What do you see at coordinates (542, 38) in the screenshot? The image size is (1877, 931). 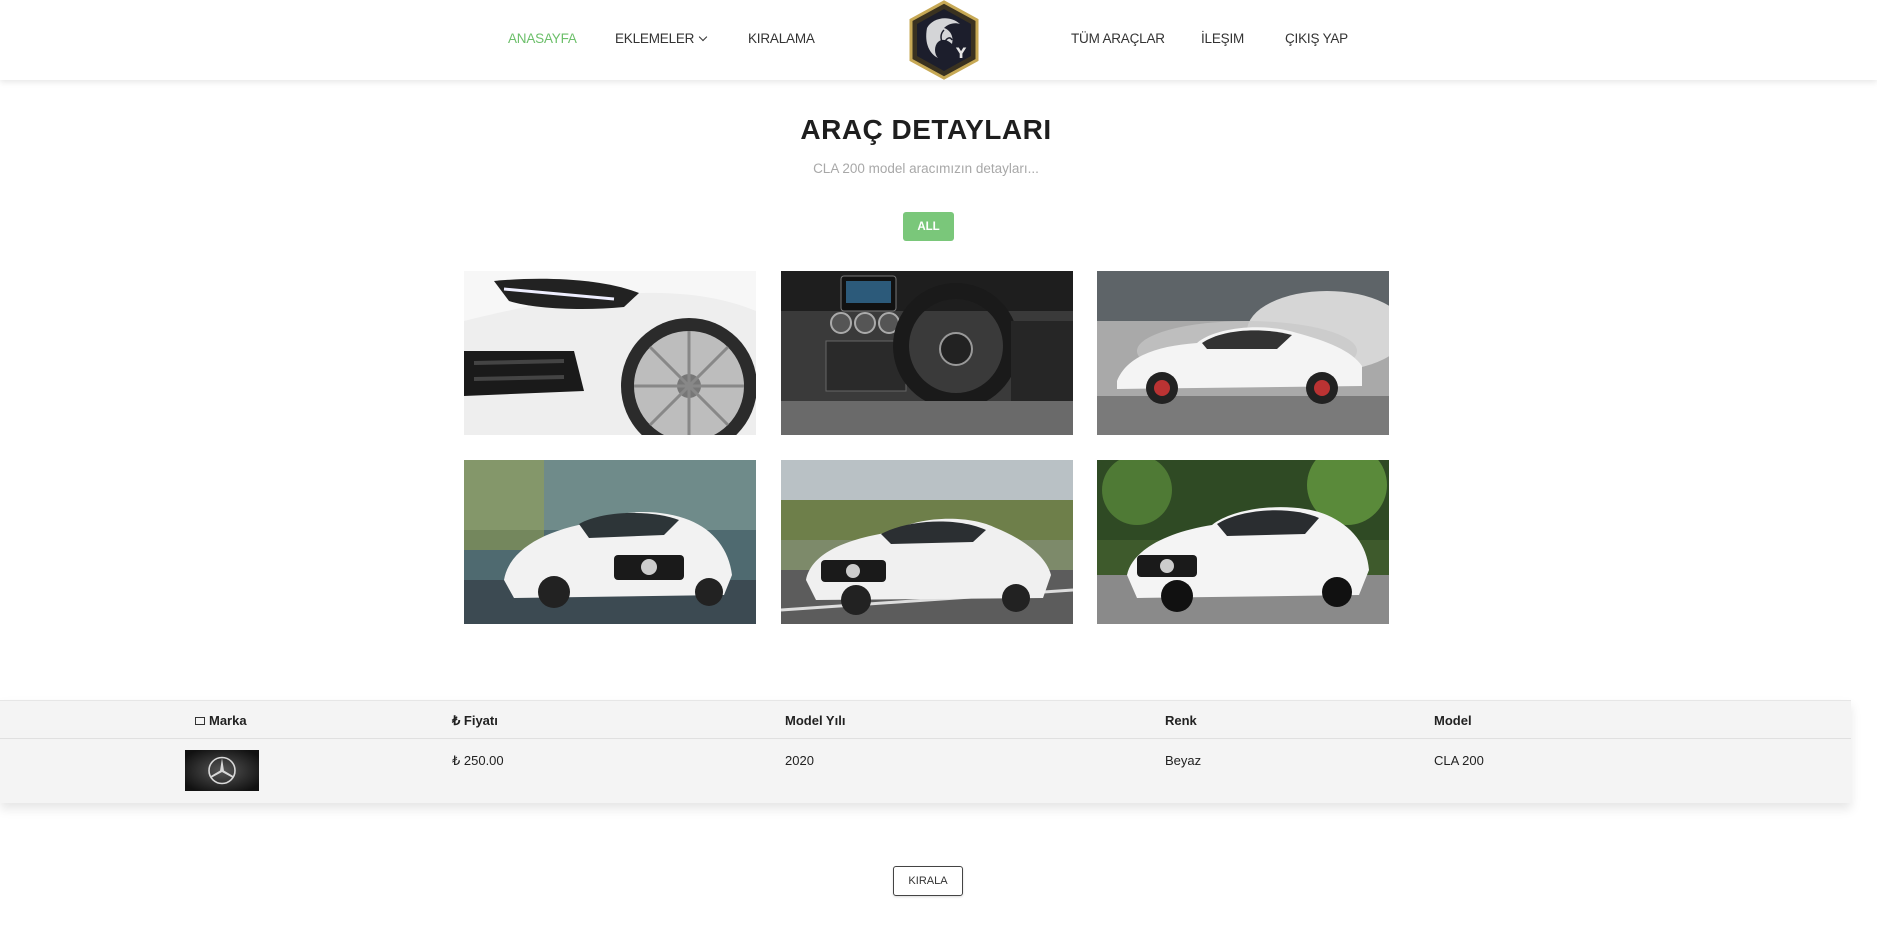 I see `nav-home-link: ANASAYFA` at bounding box center [542, 38].